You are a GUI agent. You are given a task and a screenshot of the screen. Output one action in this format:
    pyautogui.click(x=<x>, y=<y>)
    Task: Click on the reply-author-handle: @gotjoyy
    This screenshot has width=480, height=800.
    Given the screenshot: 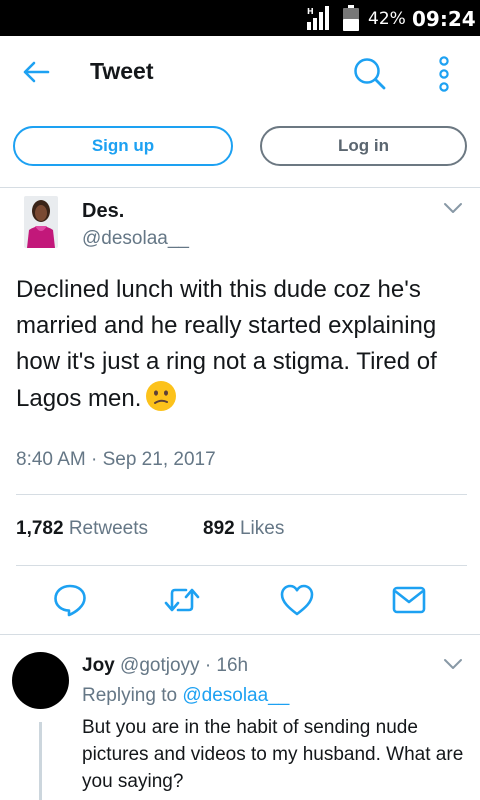 What is the action you would take?
    pyautogui.click(x=160, y=665)
    